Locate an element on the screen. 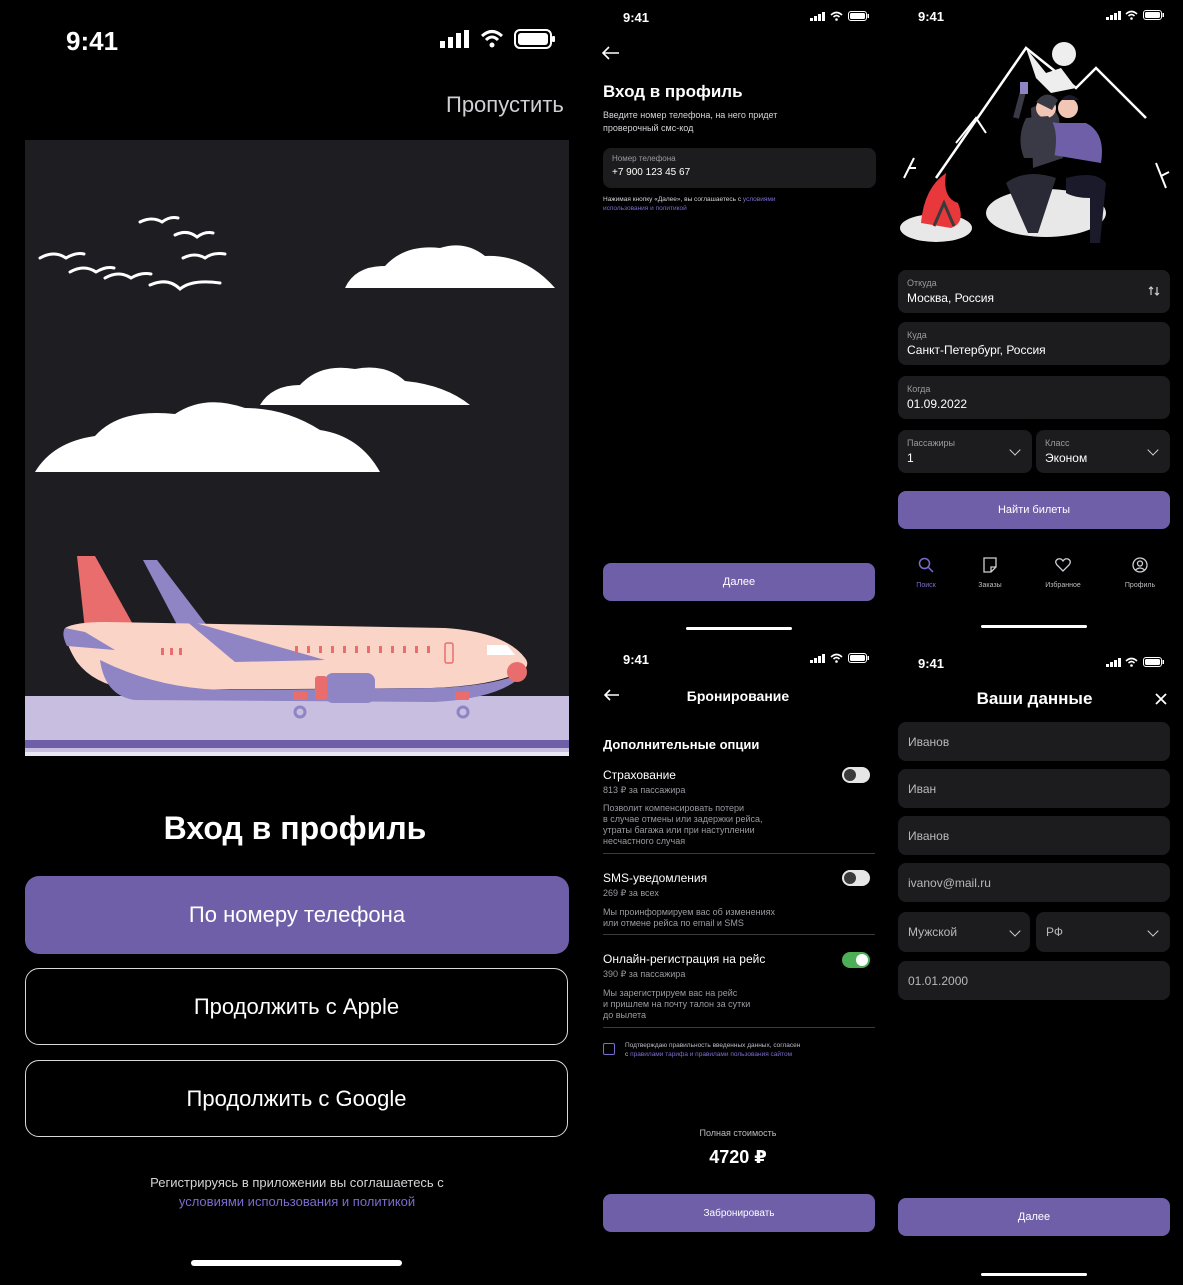 The image size is (1183, 1285). confirm-checkbox is located at coordinates (609, 1049).